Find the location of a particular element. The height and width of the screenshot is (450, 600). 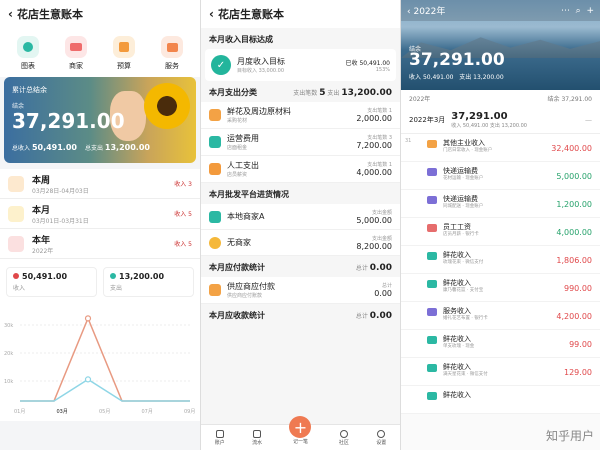

tab-flow: 流水 is located at coordinates (257, 437).